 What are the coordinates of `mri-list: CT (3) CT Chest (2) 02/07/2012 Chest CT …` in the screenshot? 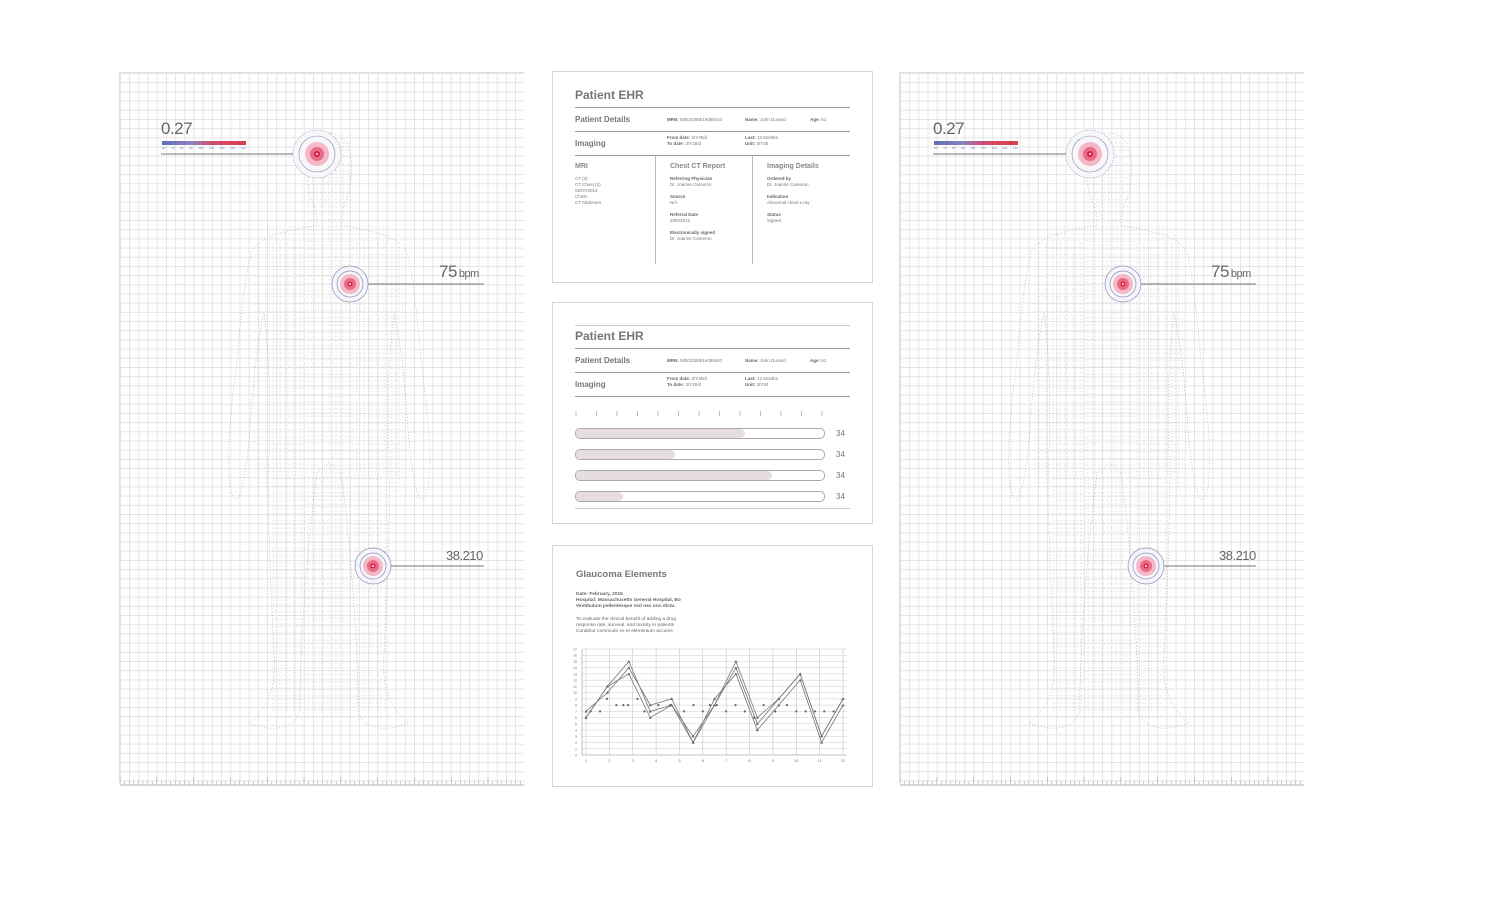 It's located at (588, 191).